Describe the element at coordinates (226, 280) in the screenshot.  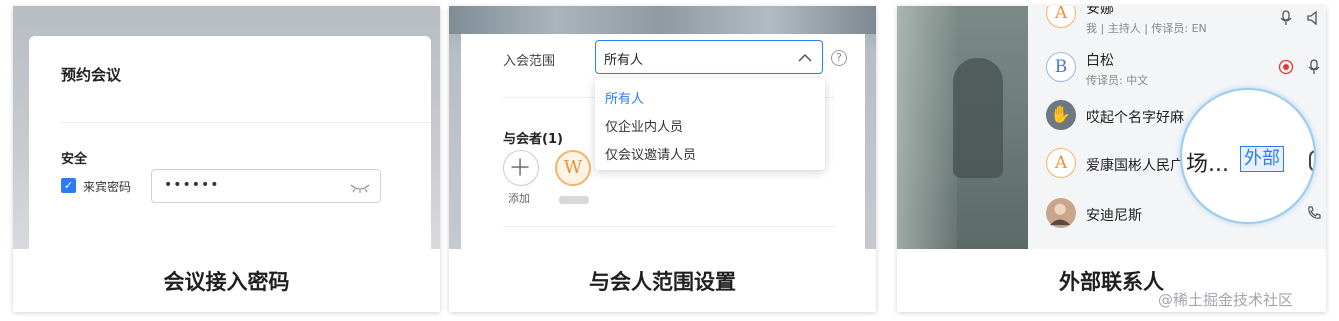
I see `card-caption: 会议接入密码` at that location.